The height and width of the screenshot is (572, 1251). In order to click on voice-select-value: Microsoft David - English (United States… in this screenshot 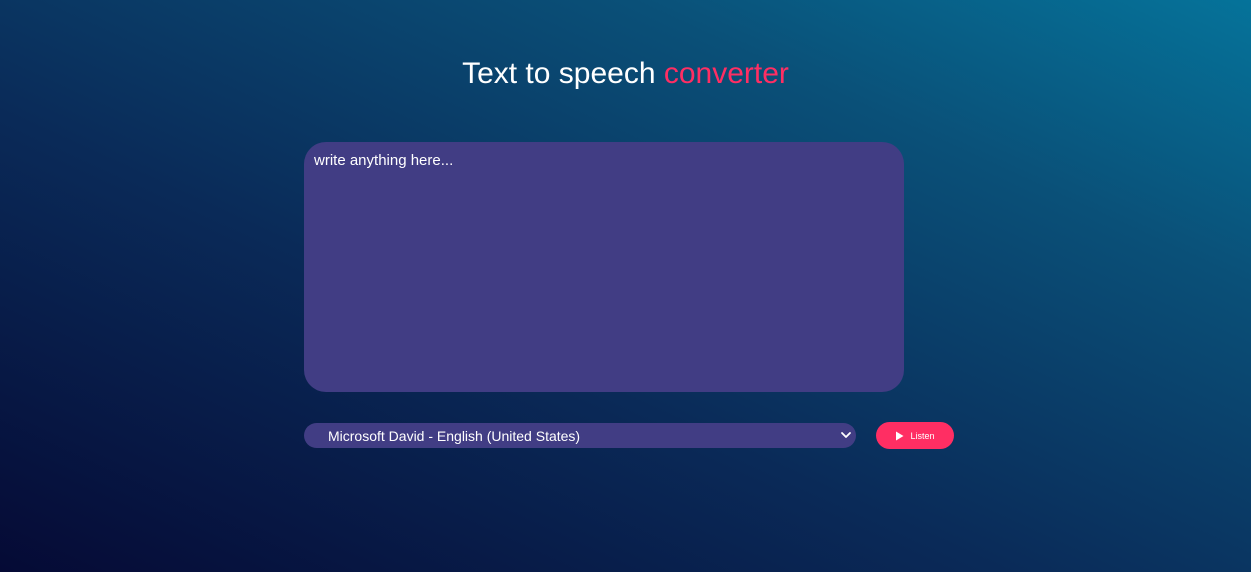, I will do `click(454, 436)`.